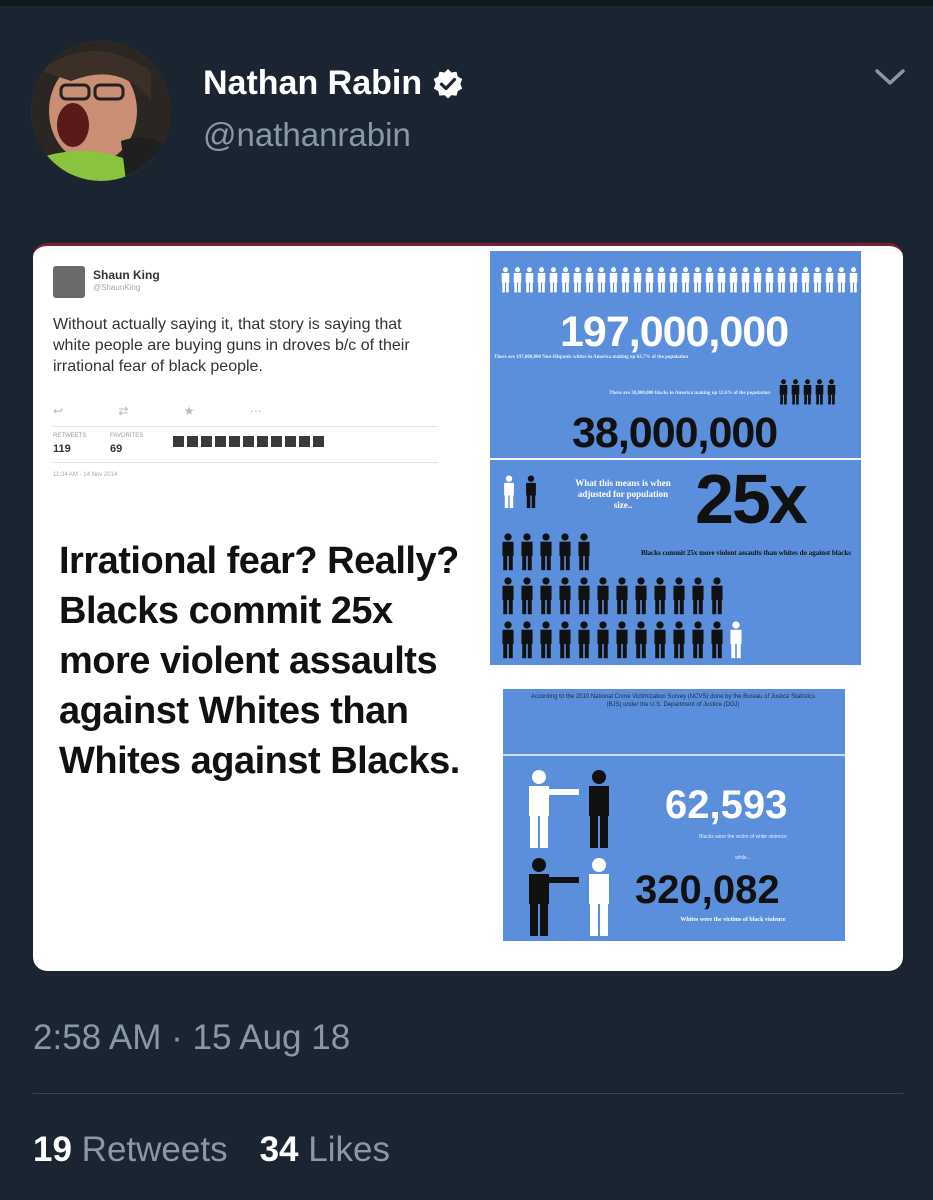  Describe the element at coordinates (674, 332) in the screenshot. I see `population-white-number: 197,000,000` at that location.